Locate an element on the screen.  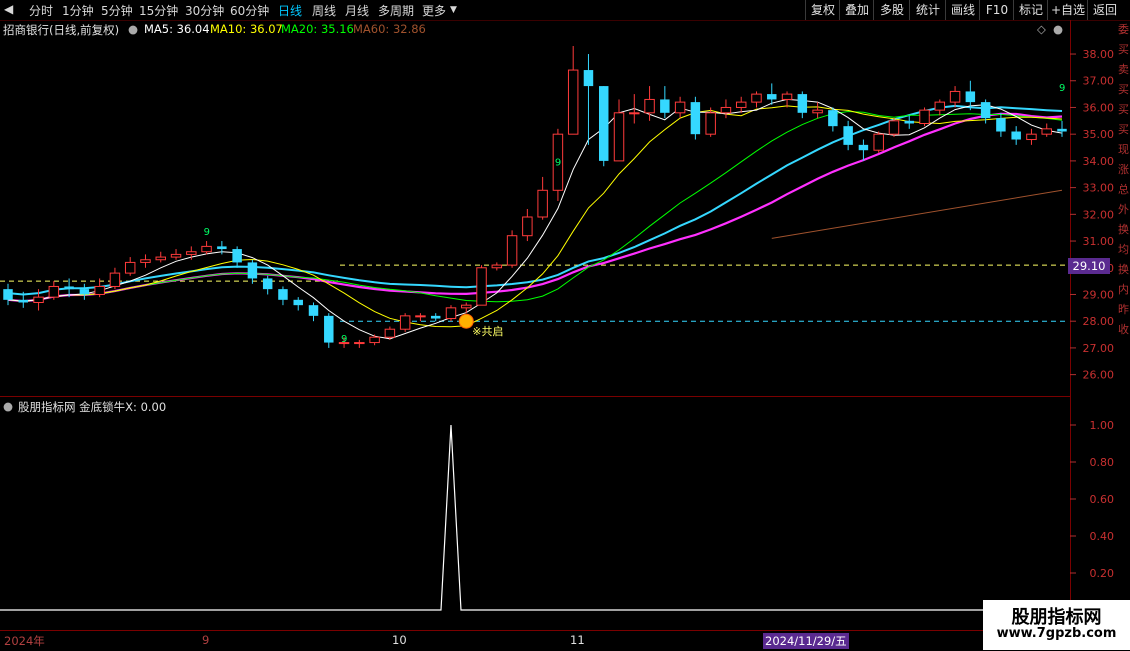
period-tab-1min: 1分钟 is located at coordinates (78, 10).